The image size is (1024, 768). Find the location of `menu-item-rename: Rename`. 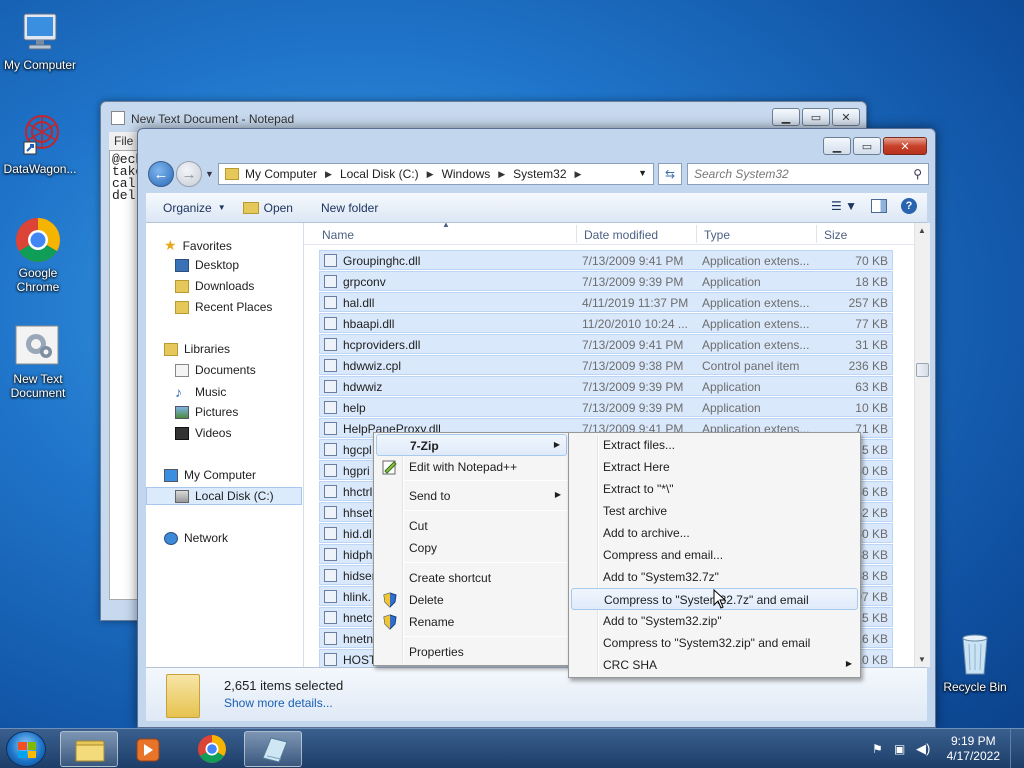

menu-item-rename: Rename is located at coordinates (471, 622).